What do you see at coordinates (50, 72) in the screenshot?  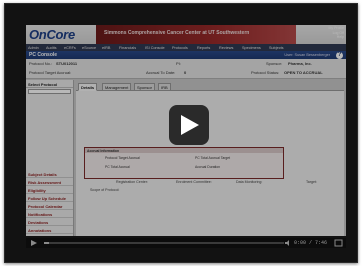 I see `target-accrual-label: Protocol Target Accrual:` at bounding box center [50, 72].